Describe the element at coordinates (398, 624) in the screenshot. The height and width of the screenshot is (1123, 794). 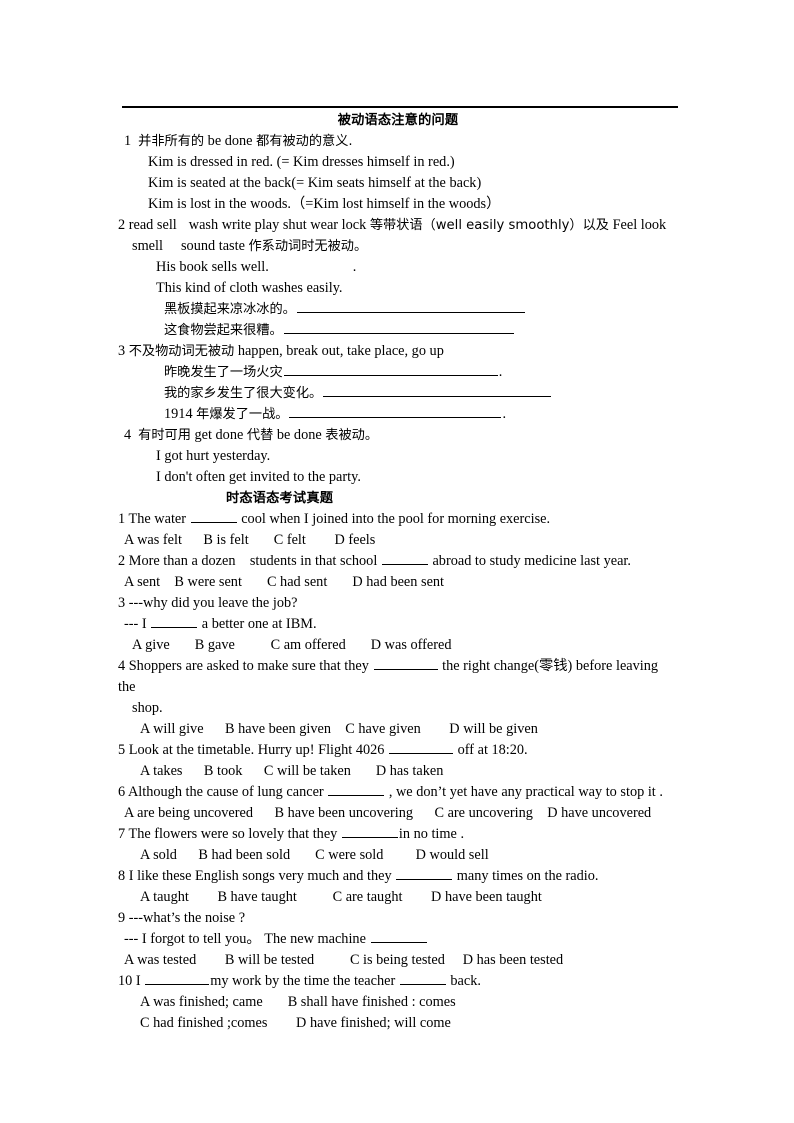
I see `question-3-stem-line-2: --- I a better one at IBM.` at that location.